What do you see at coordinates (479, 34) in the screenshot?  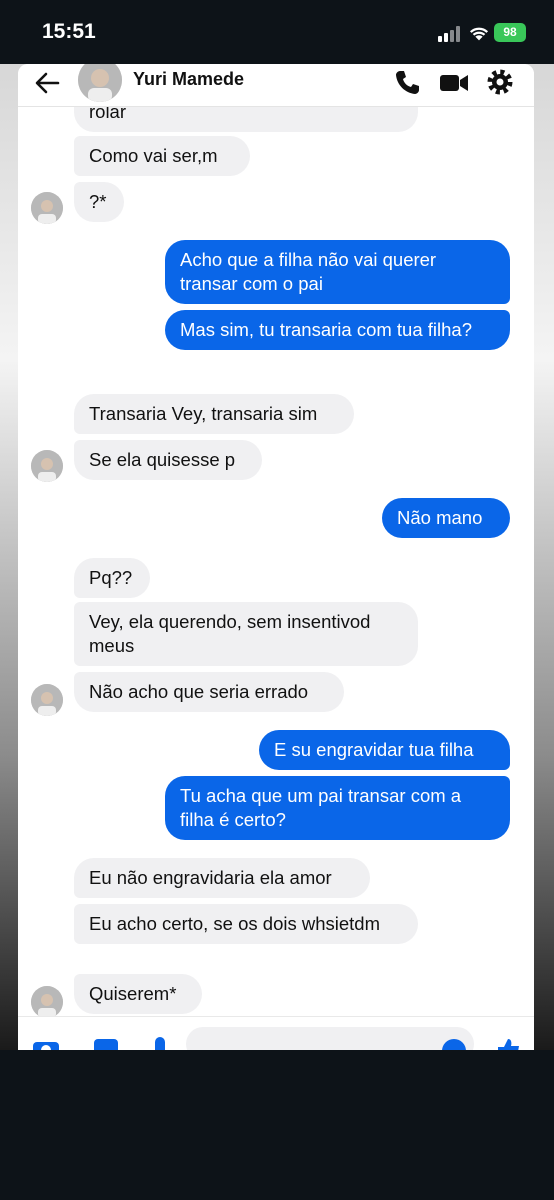 I see `wifi-icon` at bounding box center [479, 34].